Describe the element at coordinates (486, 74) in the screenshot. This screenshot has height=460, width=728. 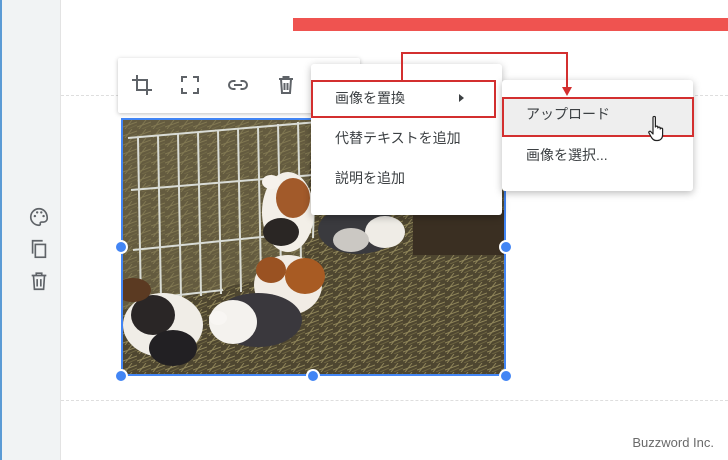
I see `guide-arrow` at that location.